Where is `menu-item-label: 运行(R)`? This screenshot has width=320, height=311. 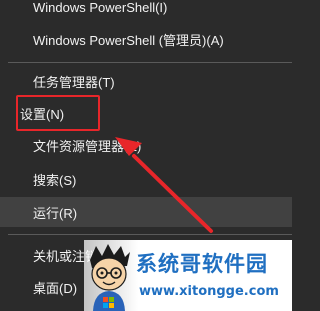
menu-item-label: 运行(R) is located at coordinates (55, 213).